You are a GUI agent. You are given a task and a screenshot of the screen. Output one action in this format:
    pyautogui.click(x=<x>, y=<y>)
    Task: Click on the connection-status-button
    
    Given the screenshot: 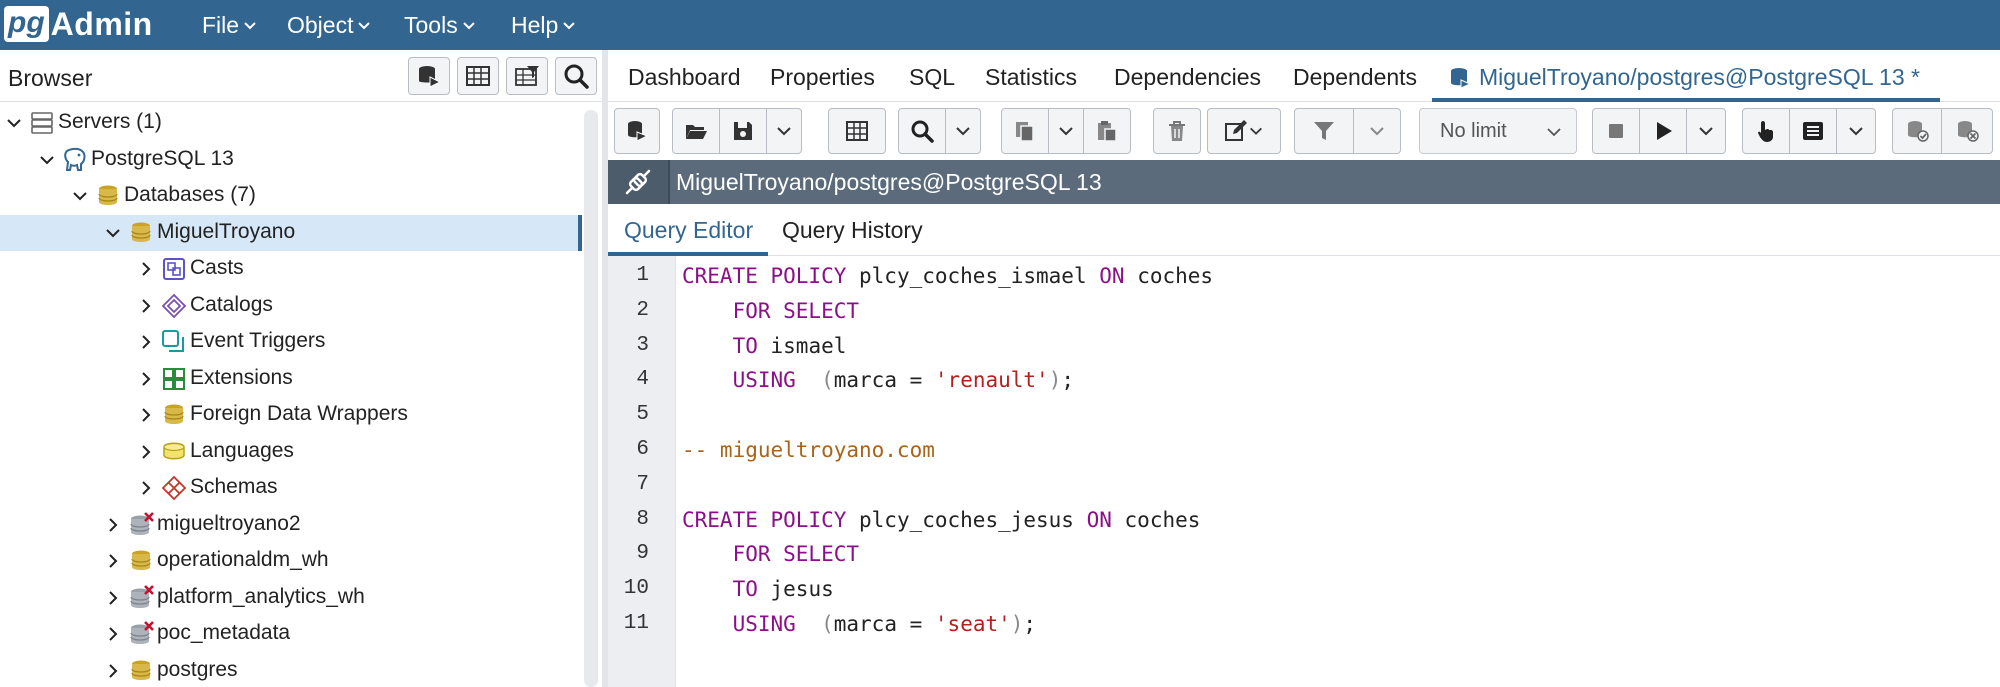 What is the action you would take?
    pyautogui.click(x=639, y=182)
    